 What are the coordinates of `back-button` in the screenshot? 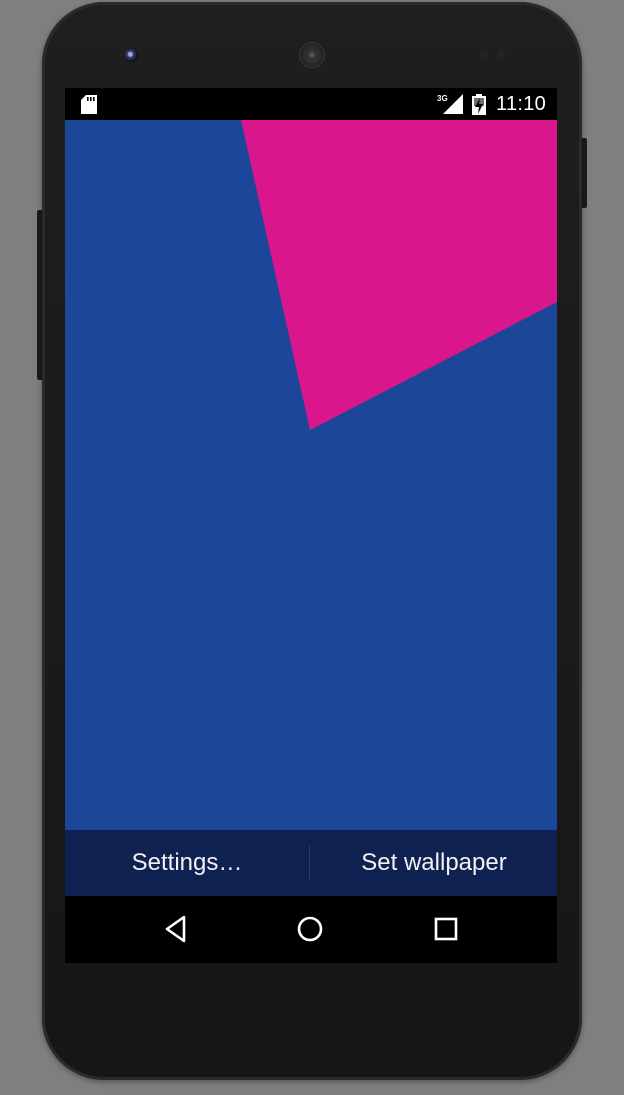 It's located at (176, 929).